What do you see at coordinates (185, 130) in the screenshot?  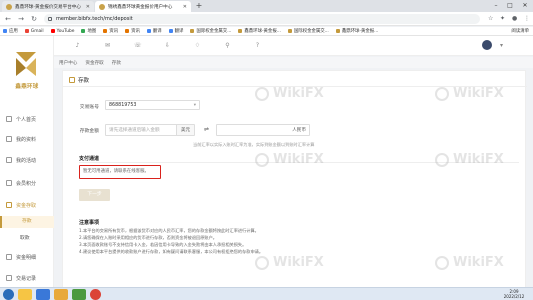 I see `amount-unit: 美元` at bounding box center [185, 130].